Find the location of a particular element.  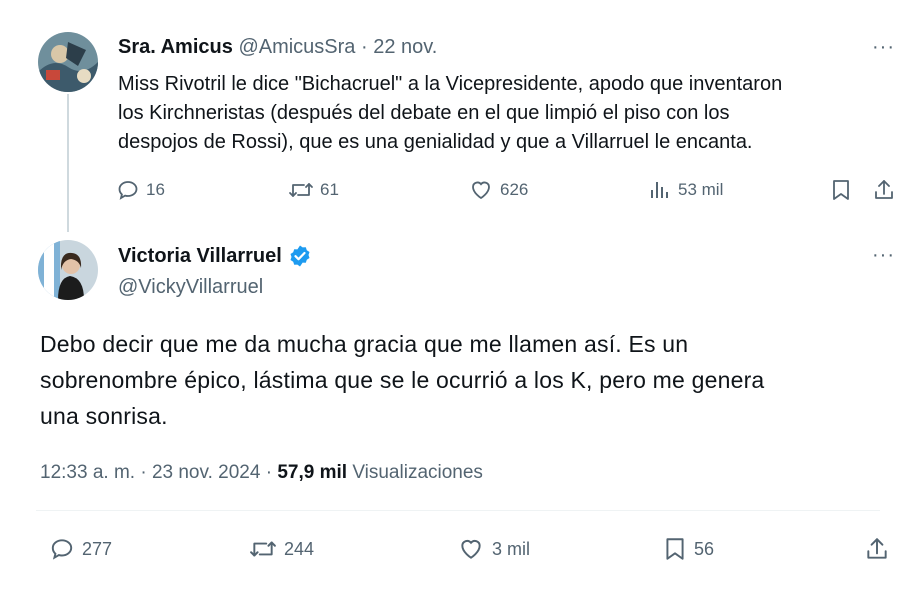

main-share-button is located at coordinates (880, 549).